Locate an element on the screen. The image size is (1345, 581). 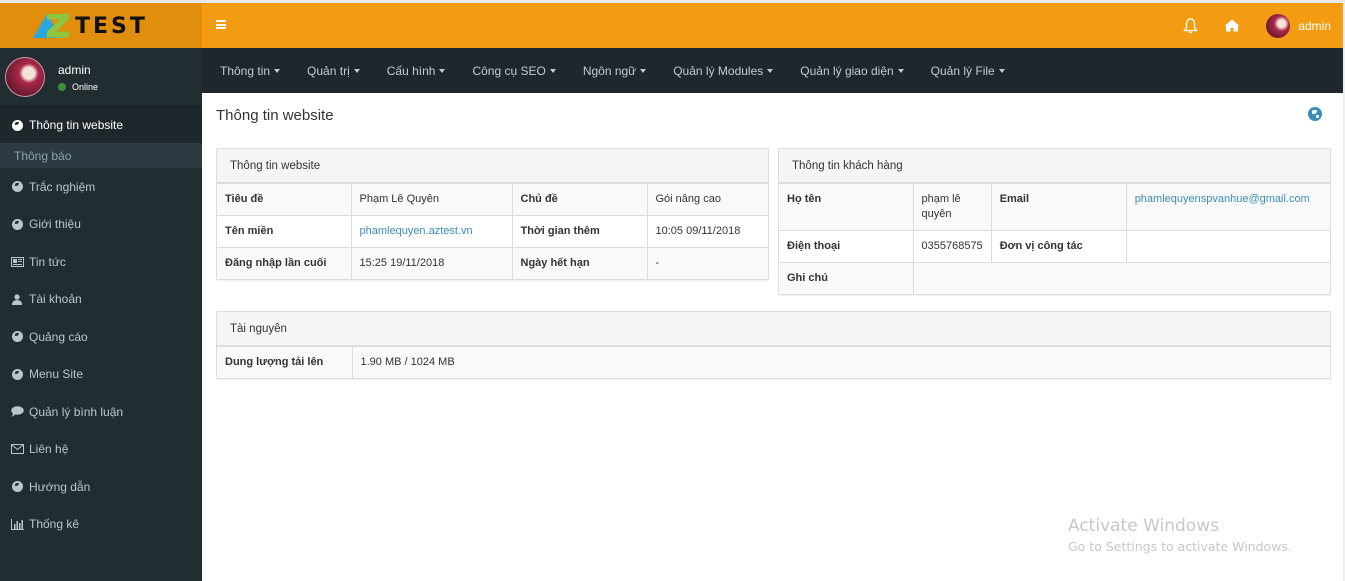
newspaper-icon is located at coordinates (17, 261).